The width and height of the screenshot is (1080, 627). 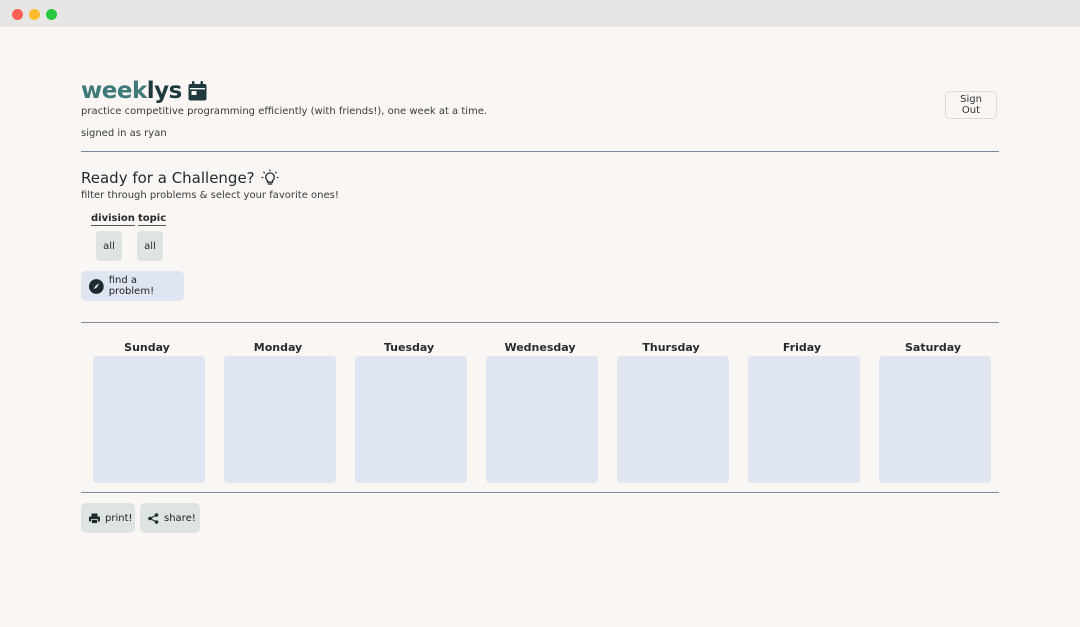 I want to click on day-label-tuesday: Tuesday, so click(x=409, y=347).